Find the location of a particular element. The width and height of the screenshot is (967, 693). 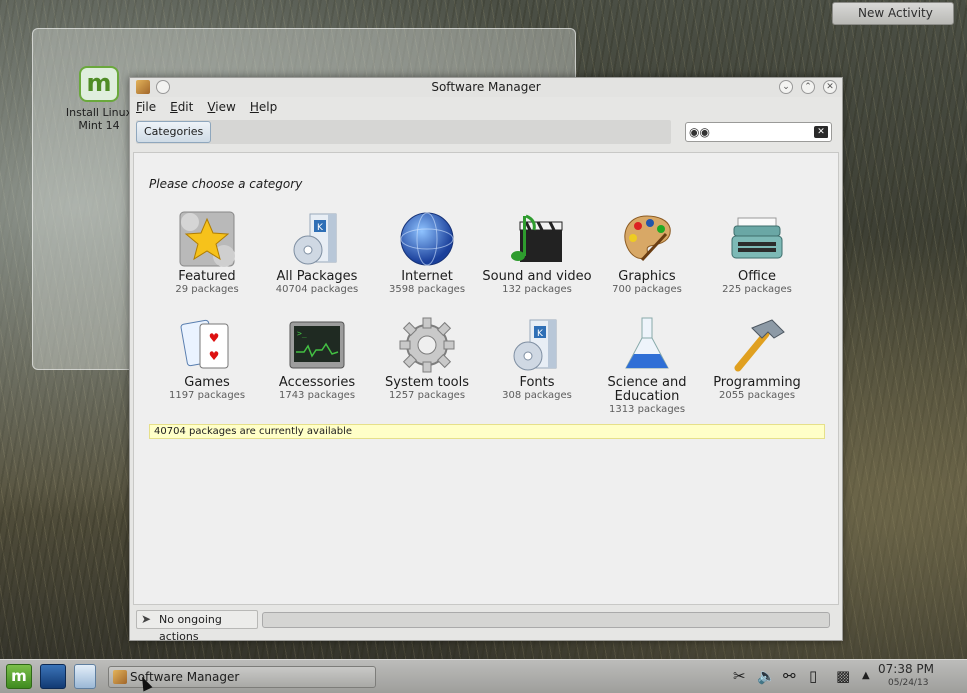

available-packages-status: 40704 packages are currently available is located at coordinates (487, 431).